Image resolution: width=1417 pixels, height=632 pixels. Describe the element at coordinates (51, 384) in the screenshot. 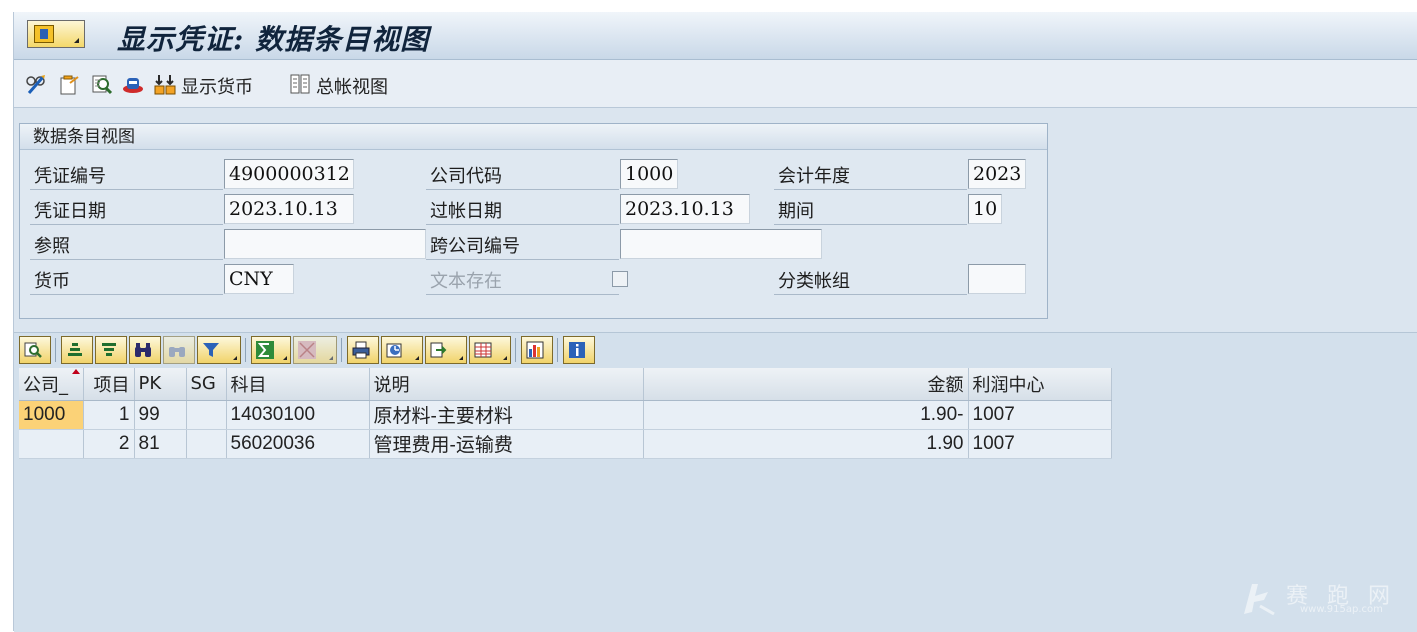

I see `column-header-company: 公司_` at that location.